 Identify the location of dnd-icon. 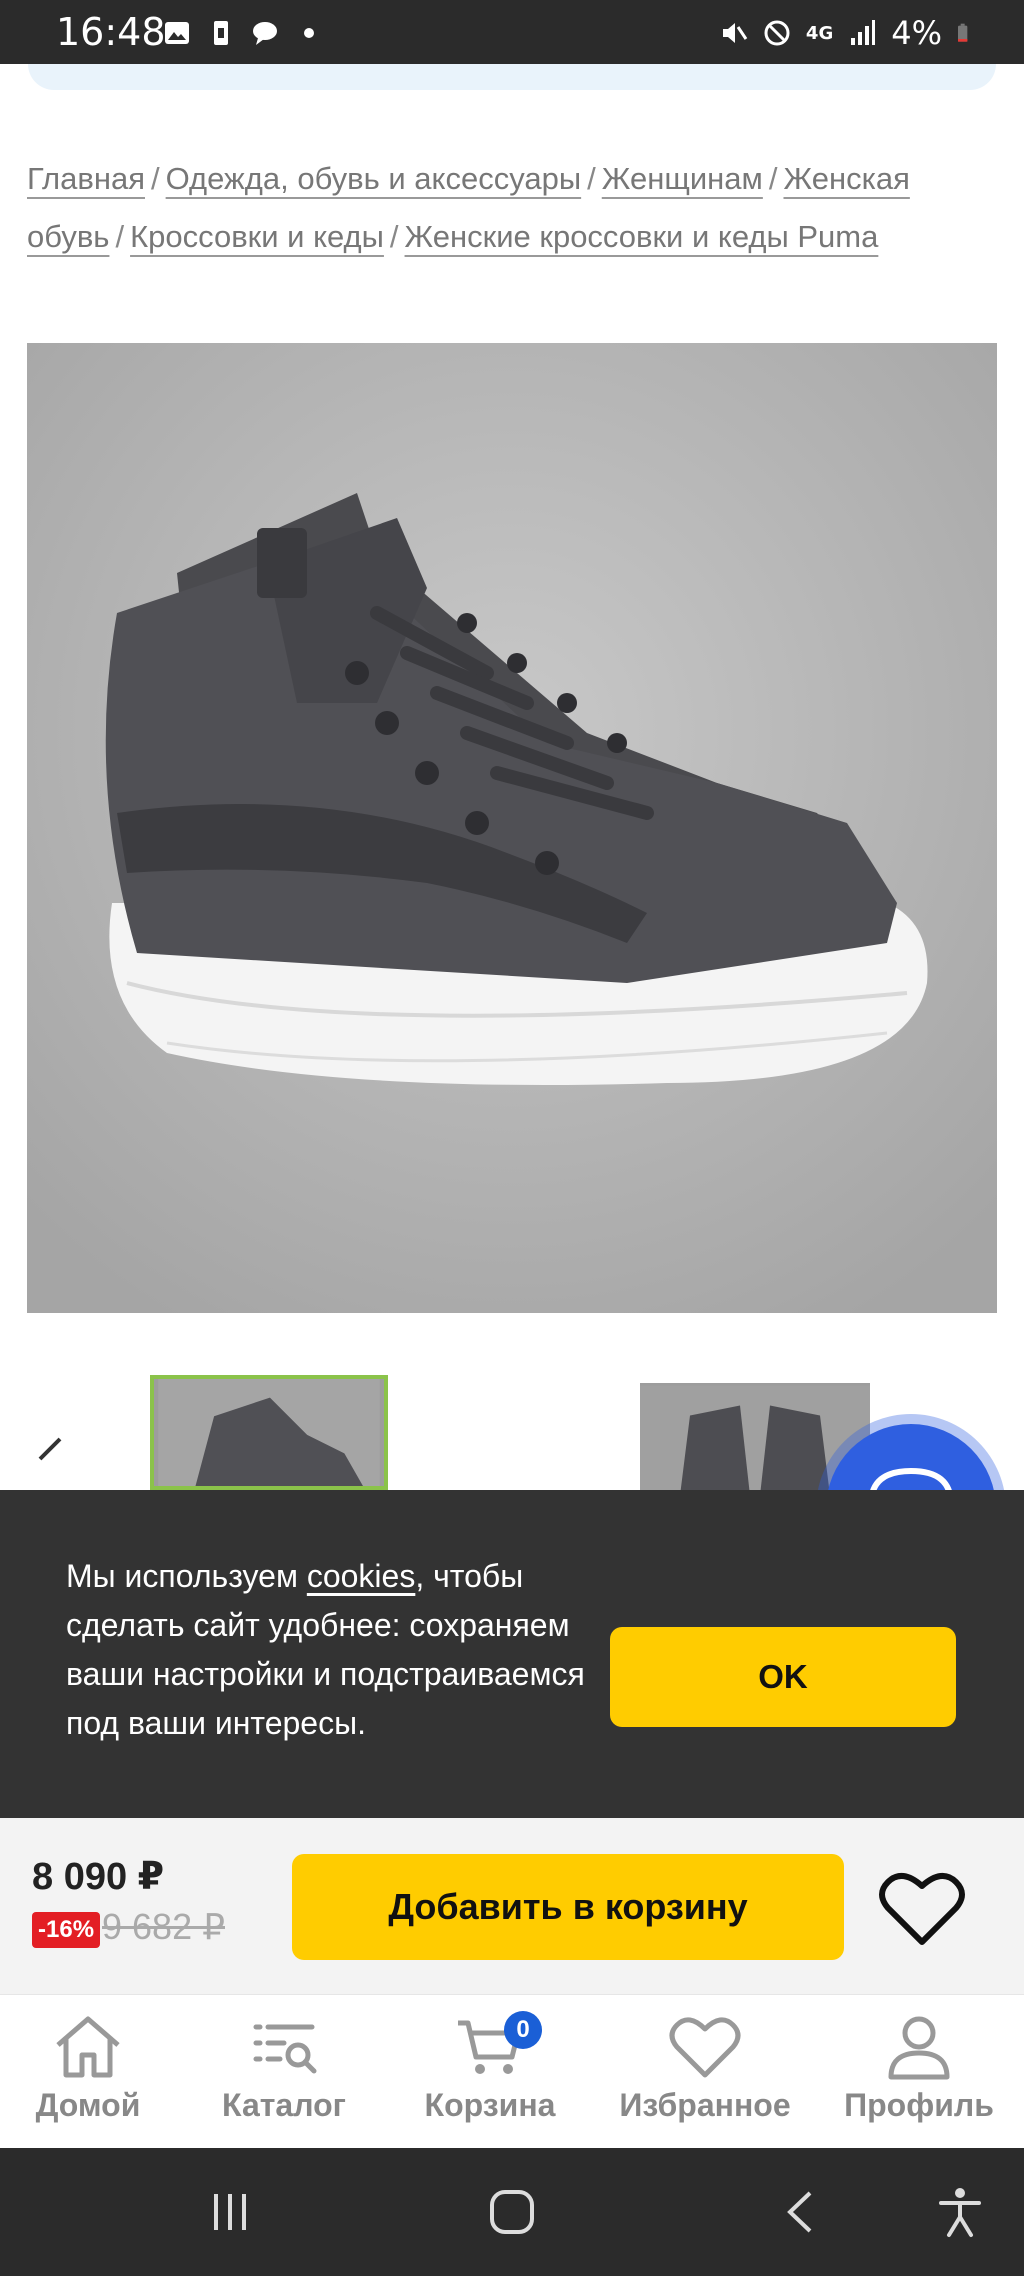
(777, 33).